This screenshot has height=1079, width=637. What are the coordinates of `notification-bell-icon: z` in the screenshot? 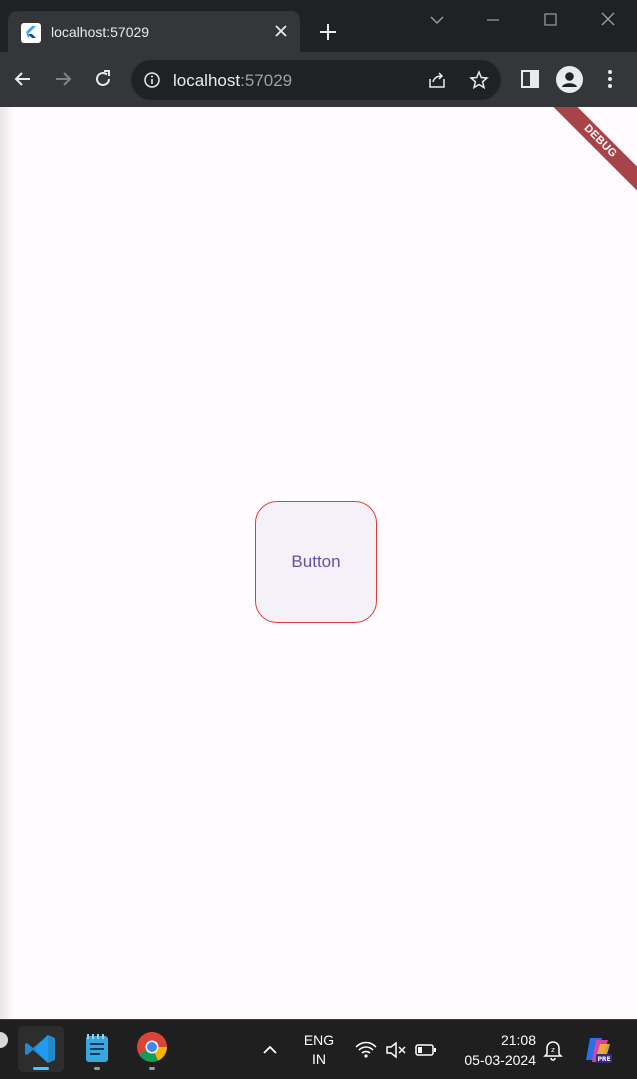 It's located at (553, 1050).